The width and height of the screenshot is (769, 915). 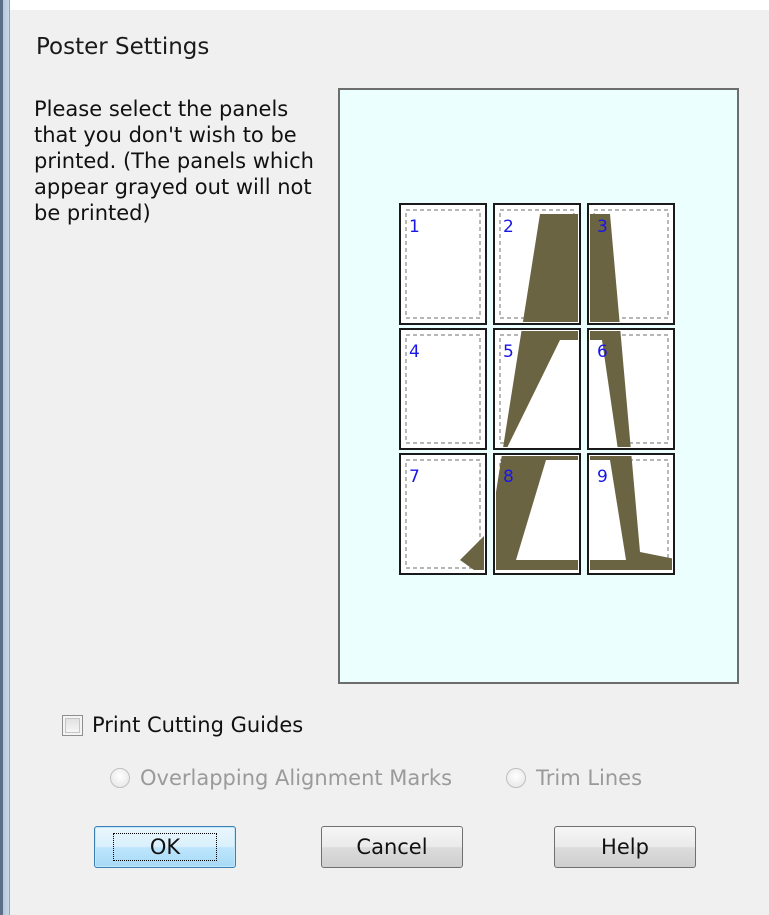 What do you see at coordinates (123, 47) in the screenshot?
I see `dialog-title: Poster Settings` at bounding box center [123, 47].